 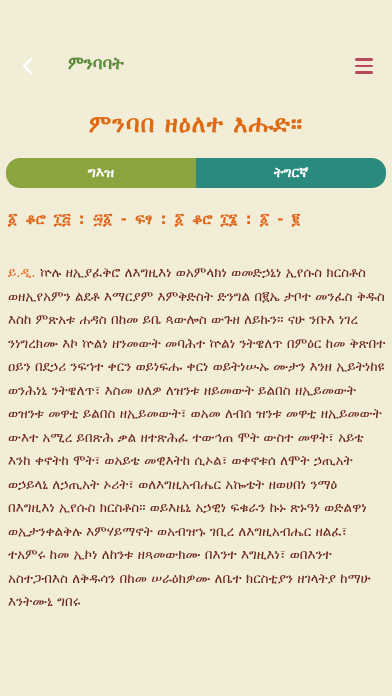 What do you see at coordinates (291, 173) in the screenshot?
I see `tab-tigrinya: ትግርኛ` at bounding box center [291, 173].